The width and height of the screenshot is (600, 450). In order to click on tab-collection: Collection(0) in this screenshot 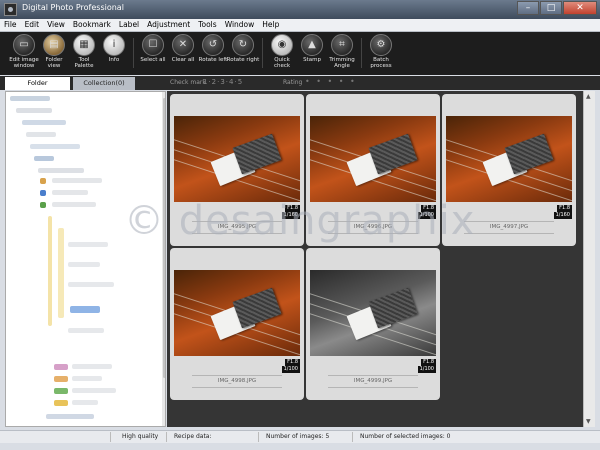, I will do `click(104, 83)`.